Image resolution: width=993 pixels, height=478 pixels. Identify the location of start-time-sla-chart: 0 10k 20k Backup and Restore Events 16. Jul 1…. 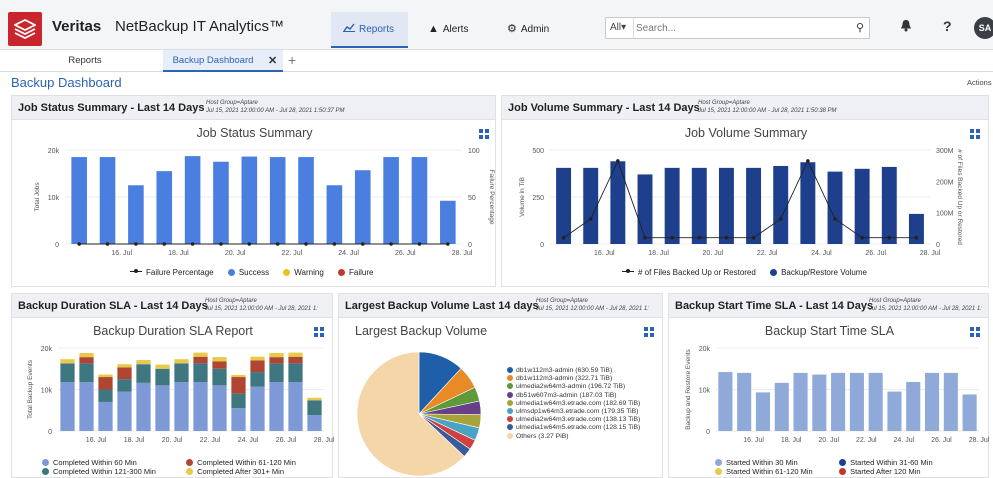
(837, 395).